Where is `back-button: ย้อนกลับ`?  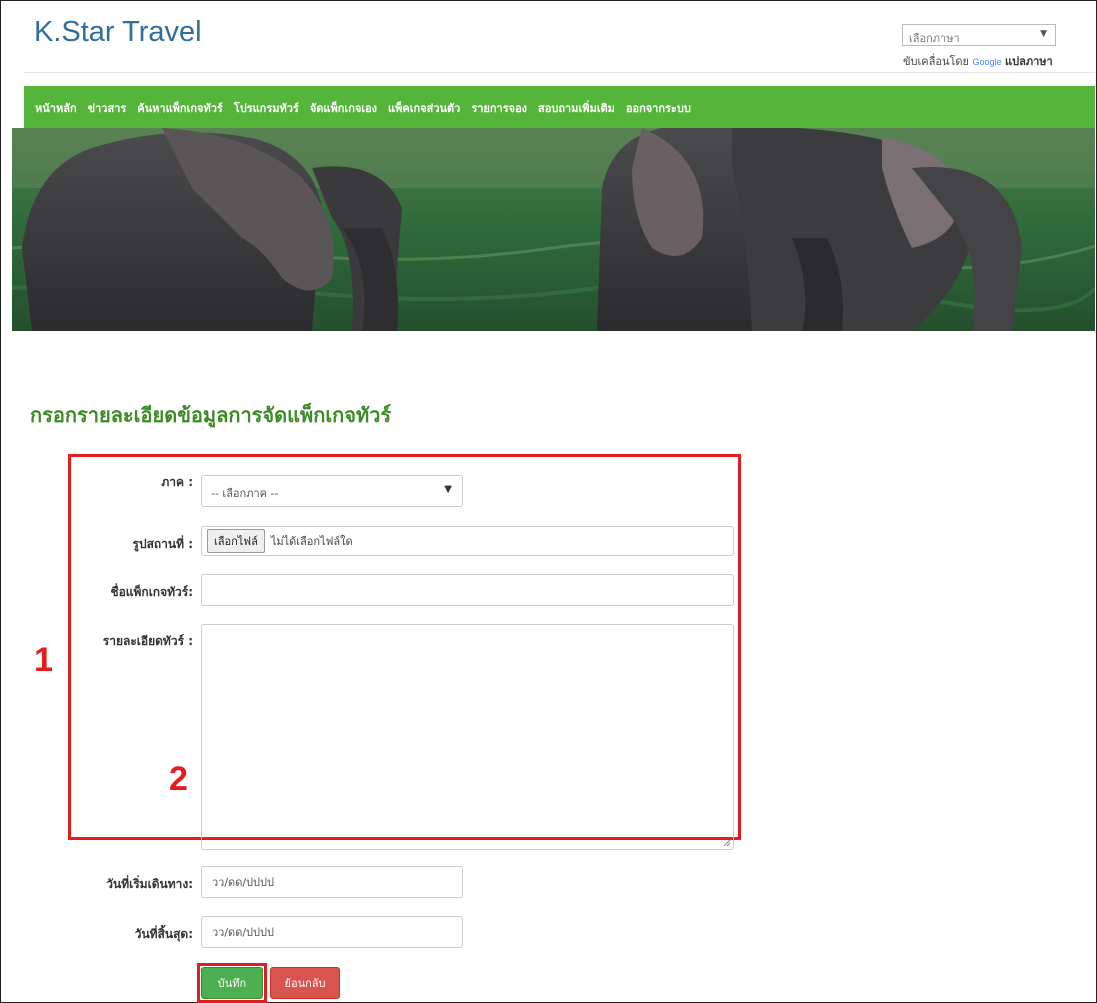 back-button: ย้อนกลับ is located at coordinates (305, 983).